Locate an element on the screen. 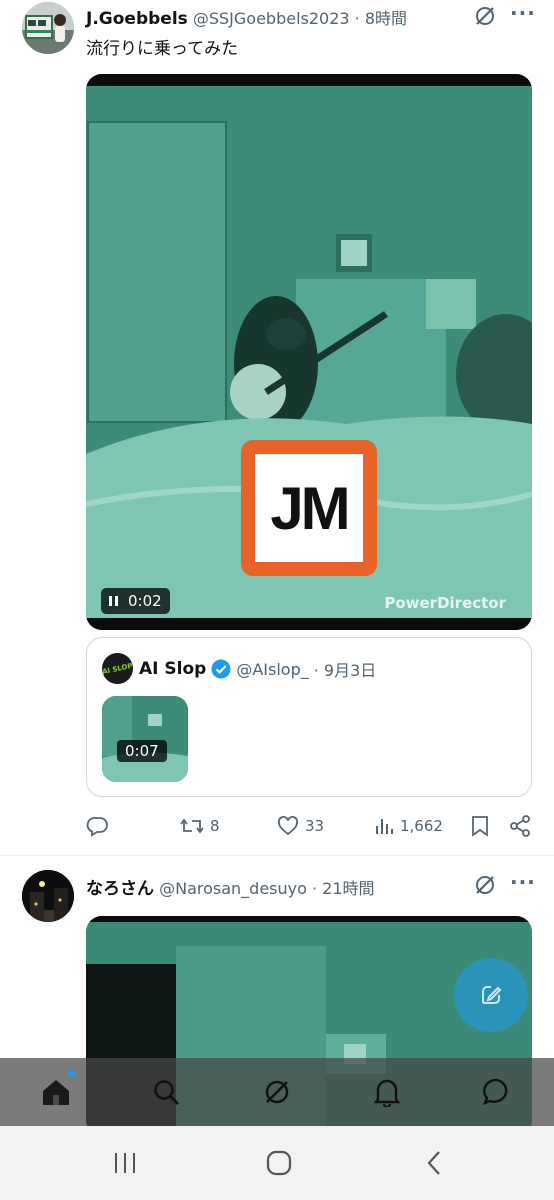 The width and height of the screenshot is (554, 1200). logo-text: JM is located at coordinates (310, 508).